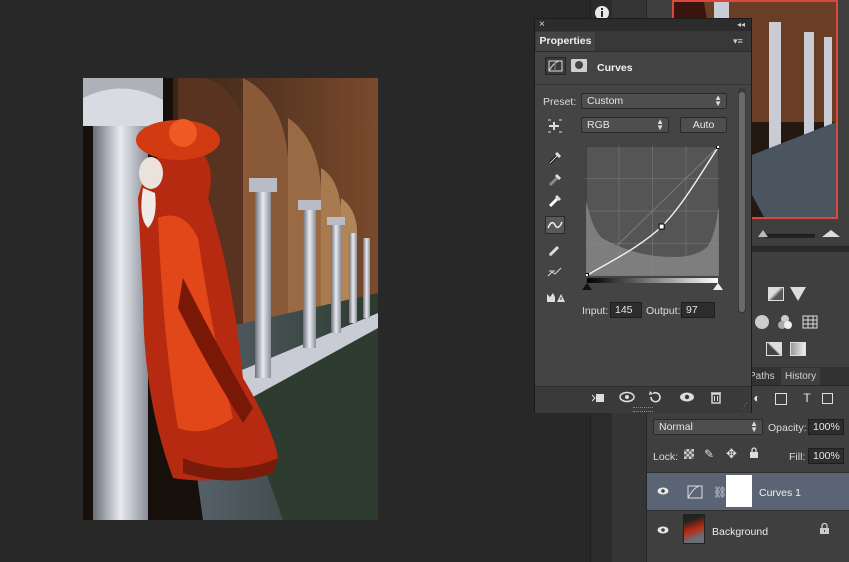  I want to click on type-filter-icon: T, so click(807, 398).